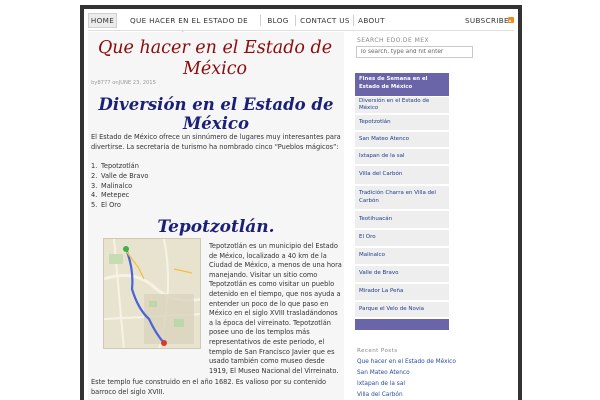 The image size is (600, 400). Describe the element at coordinates (102, 20) in the screenshot. I see `nav-home: Home` at that location.